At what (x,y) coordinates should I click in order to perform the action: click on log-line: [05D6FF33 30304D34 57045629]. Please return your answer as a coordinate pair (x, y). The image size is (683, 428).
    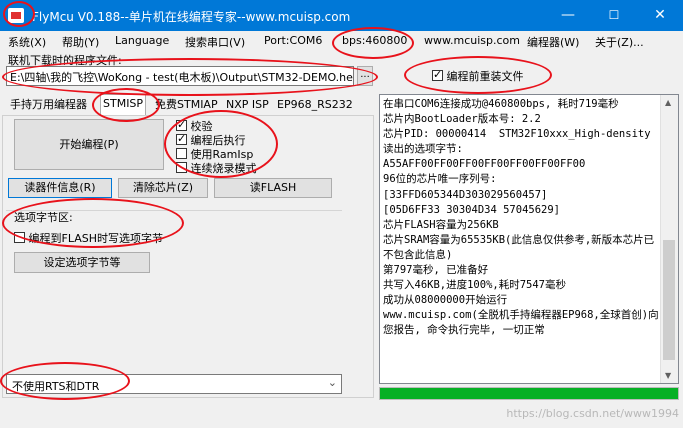
    Looking at the image, I should click on (472, 209).